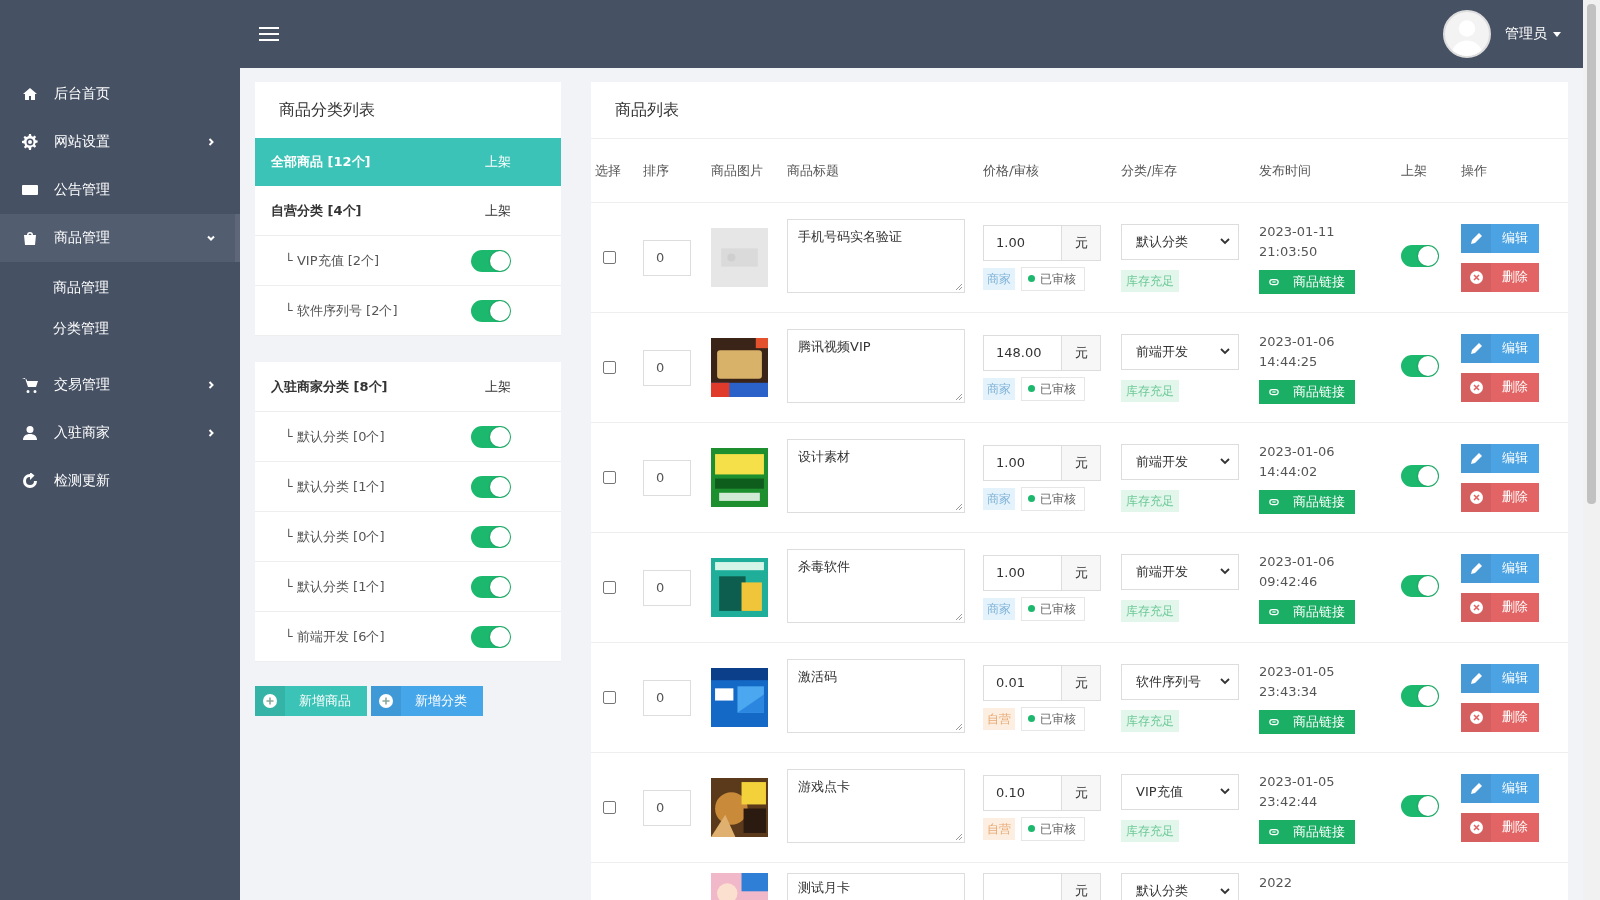 The width and height of the screenshot is (1600, 900). I want to click on sidebar-item: 公告管理, so click(120, 190).